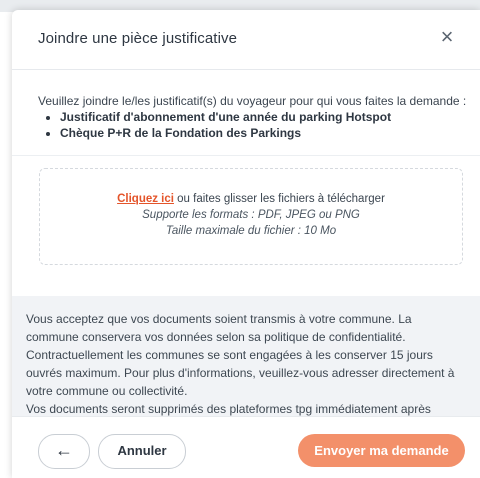 Image resolution: width=480 pixels, height=478 pixels. What do you see at coordinates (447, 37) in the screenshot?
I see `close-icon: ×` at bounding box center [447, 37].